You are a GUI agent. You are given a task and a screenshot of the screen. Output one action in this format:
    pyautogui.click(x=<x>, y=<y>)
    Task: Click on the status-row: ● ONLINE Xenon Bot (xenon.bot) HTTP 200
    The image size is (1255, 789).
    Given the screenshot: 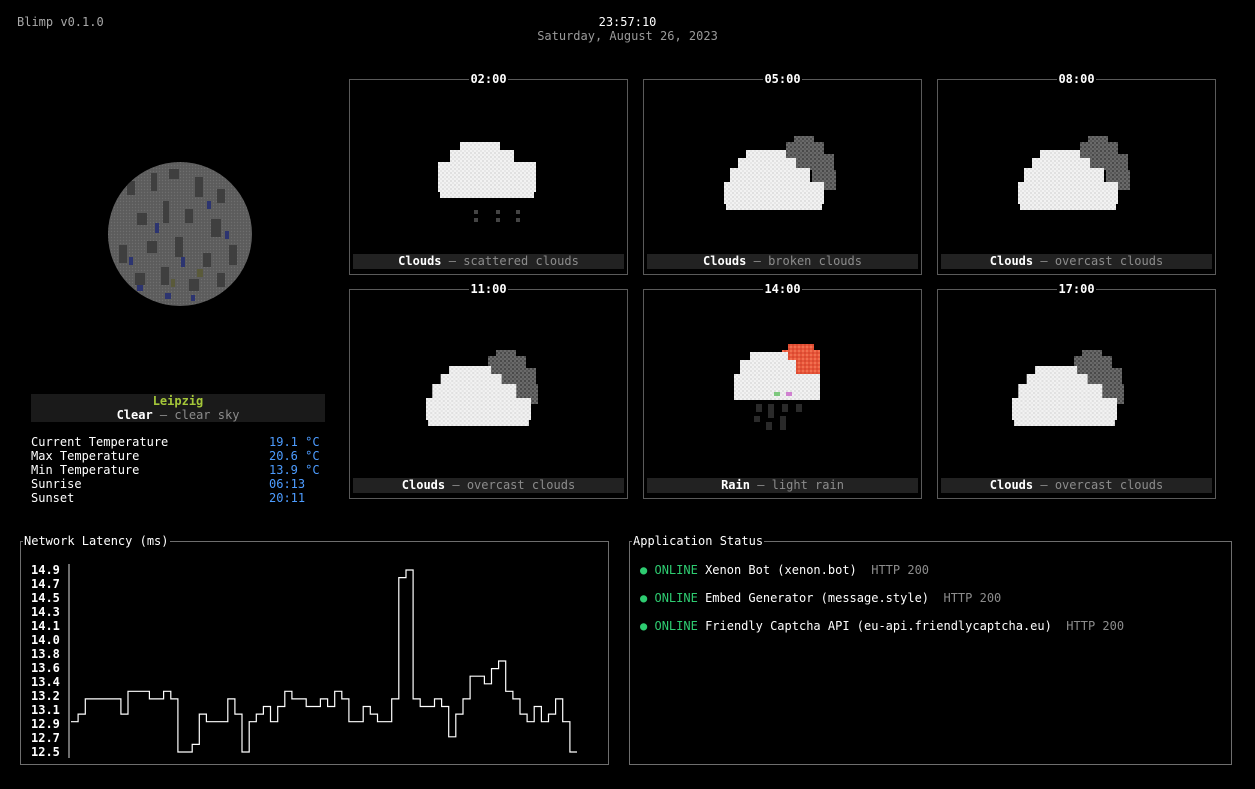 What is the action you would take?
    pyautogui.click(x=784, y=570)
    